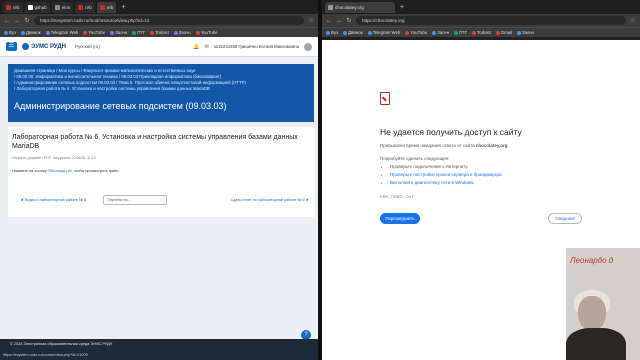  I want to click on browser-tab: github, so click(37, 7).